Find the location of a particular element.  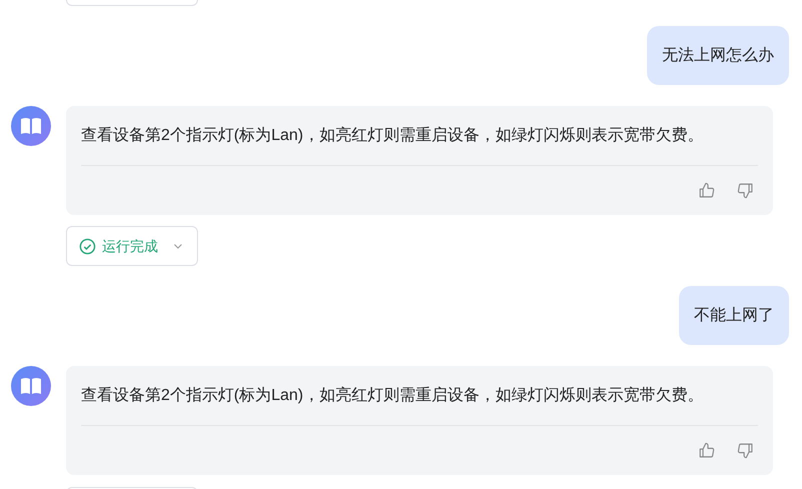

check-circle-icon is located at coordinates (87, 246).